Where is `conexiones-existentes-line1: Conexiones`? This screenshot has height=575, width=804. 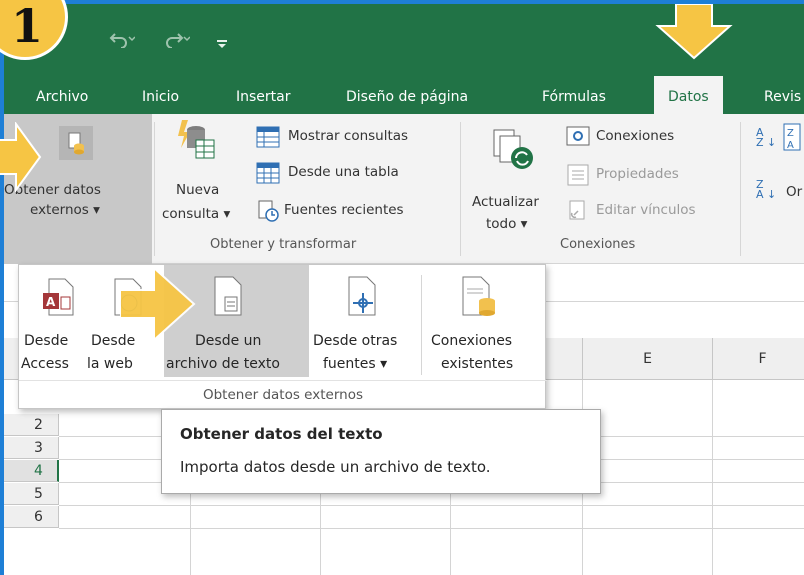 conexiones-existentes-line1: Conexiones is located at coordinates (471, 341).